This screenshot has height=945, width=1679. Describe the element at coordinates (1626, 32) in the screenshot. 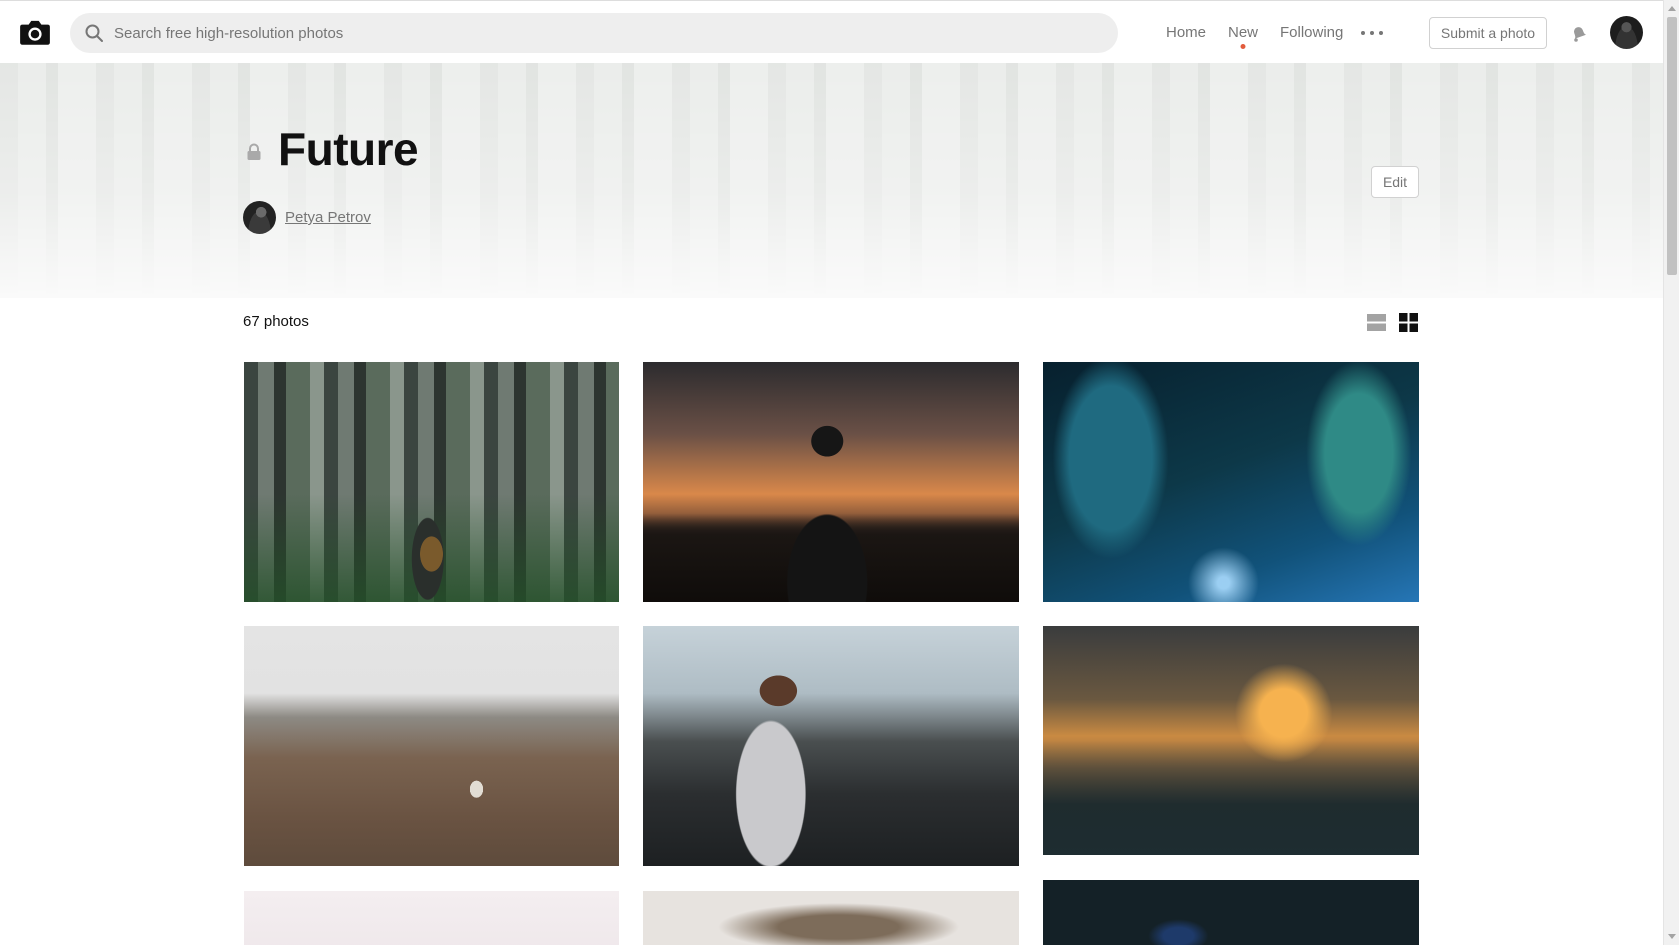

I see `user-avatar` at that location.